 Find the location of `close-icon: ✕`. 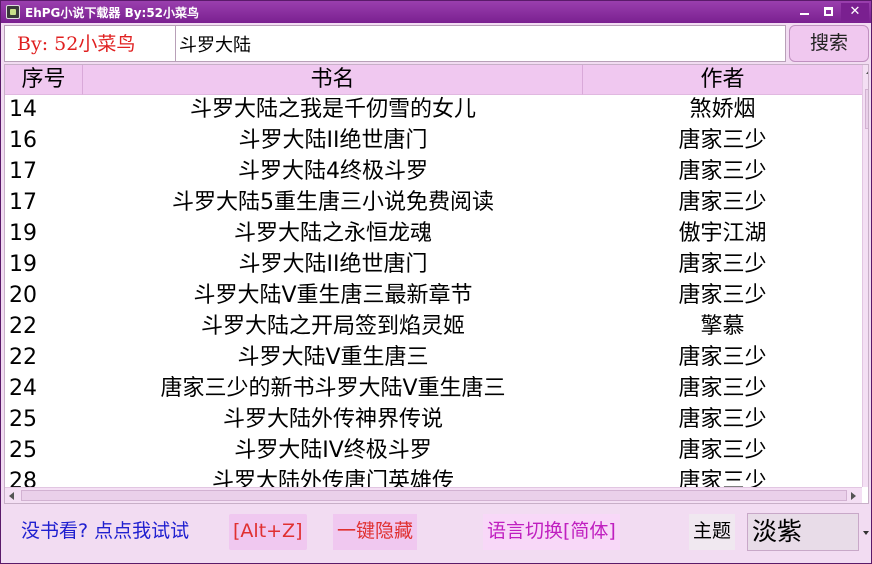

close-icon: ✕ is located at coordinates (855, 11).